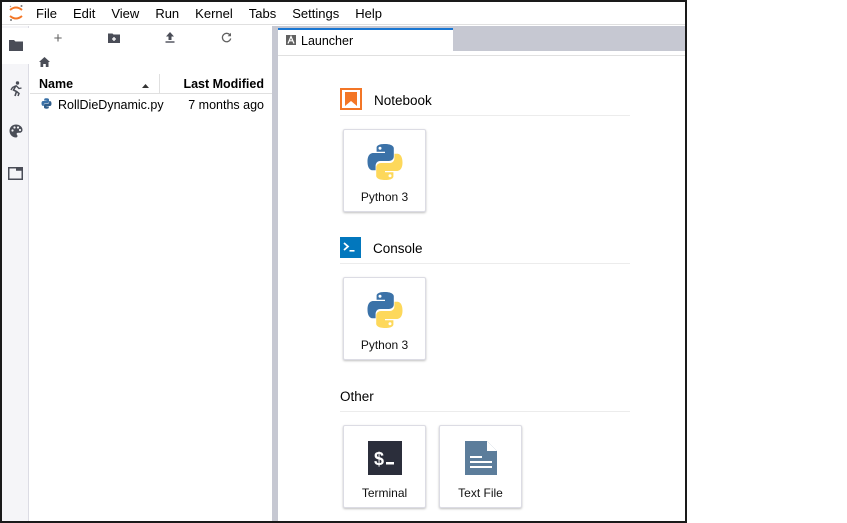 Image resolution: width=847 pixels, height=523 pixels. I want to click on file-browser-tab, so click(16, 46).